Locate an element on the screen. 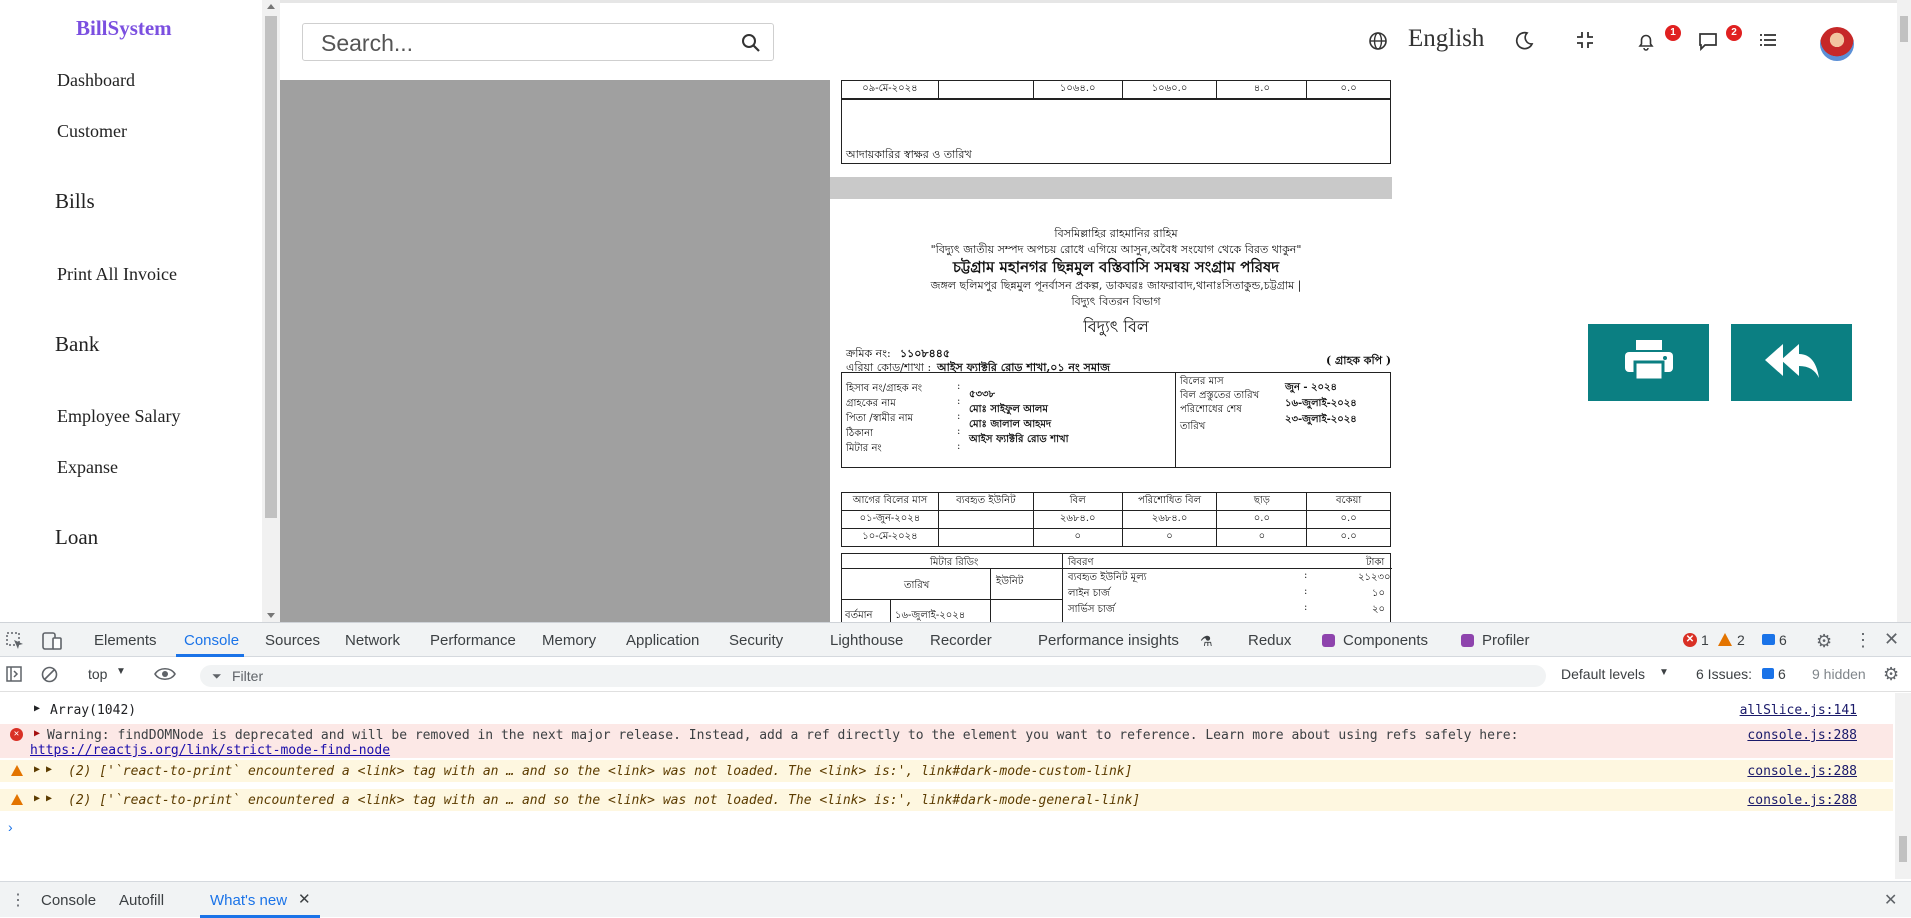 Image resolution: width=1911 pixels, height=918 pixels. sidebar-item-expanse: Expanse is located at coordinates (87, 467).